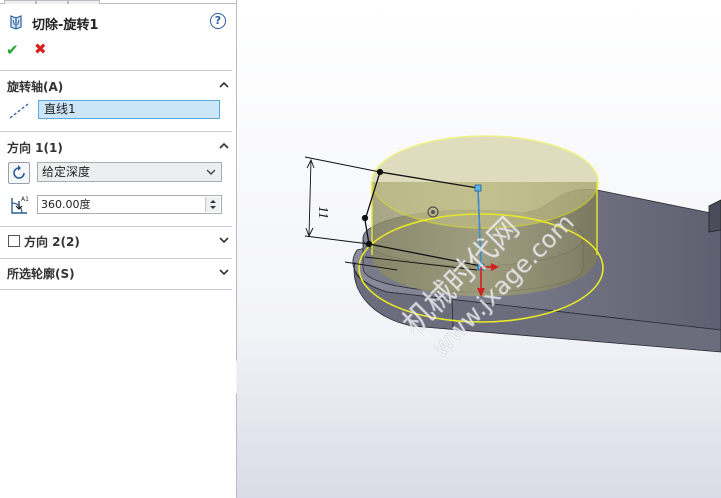 This screenshot has width=721, height=498. I want to click on cut-revolve-icon, so click(16, 22).